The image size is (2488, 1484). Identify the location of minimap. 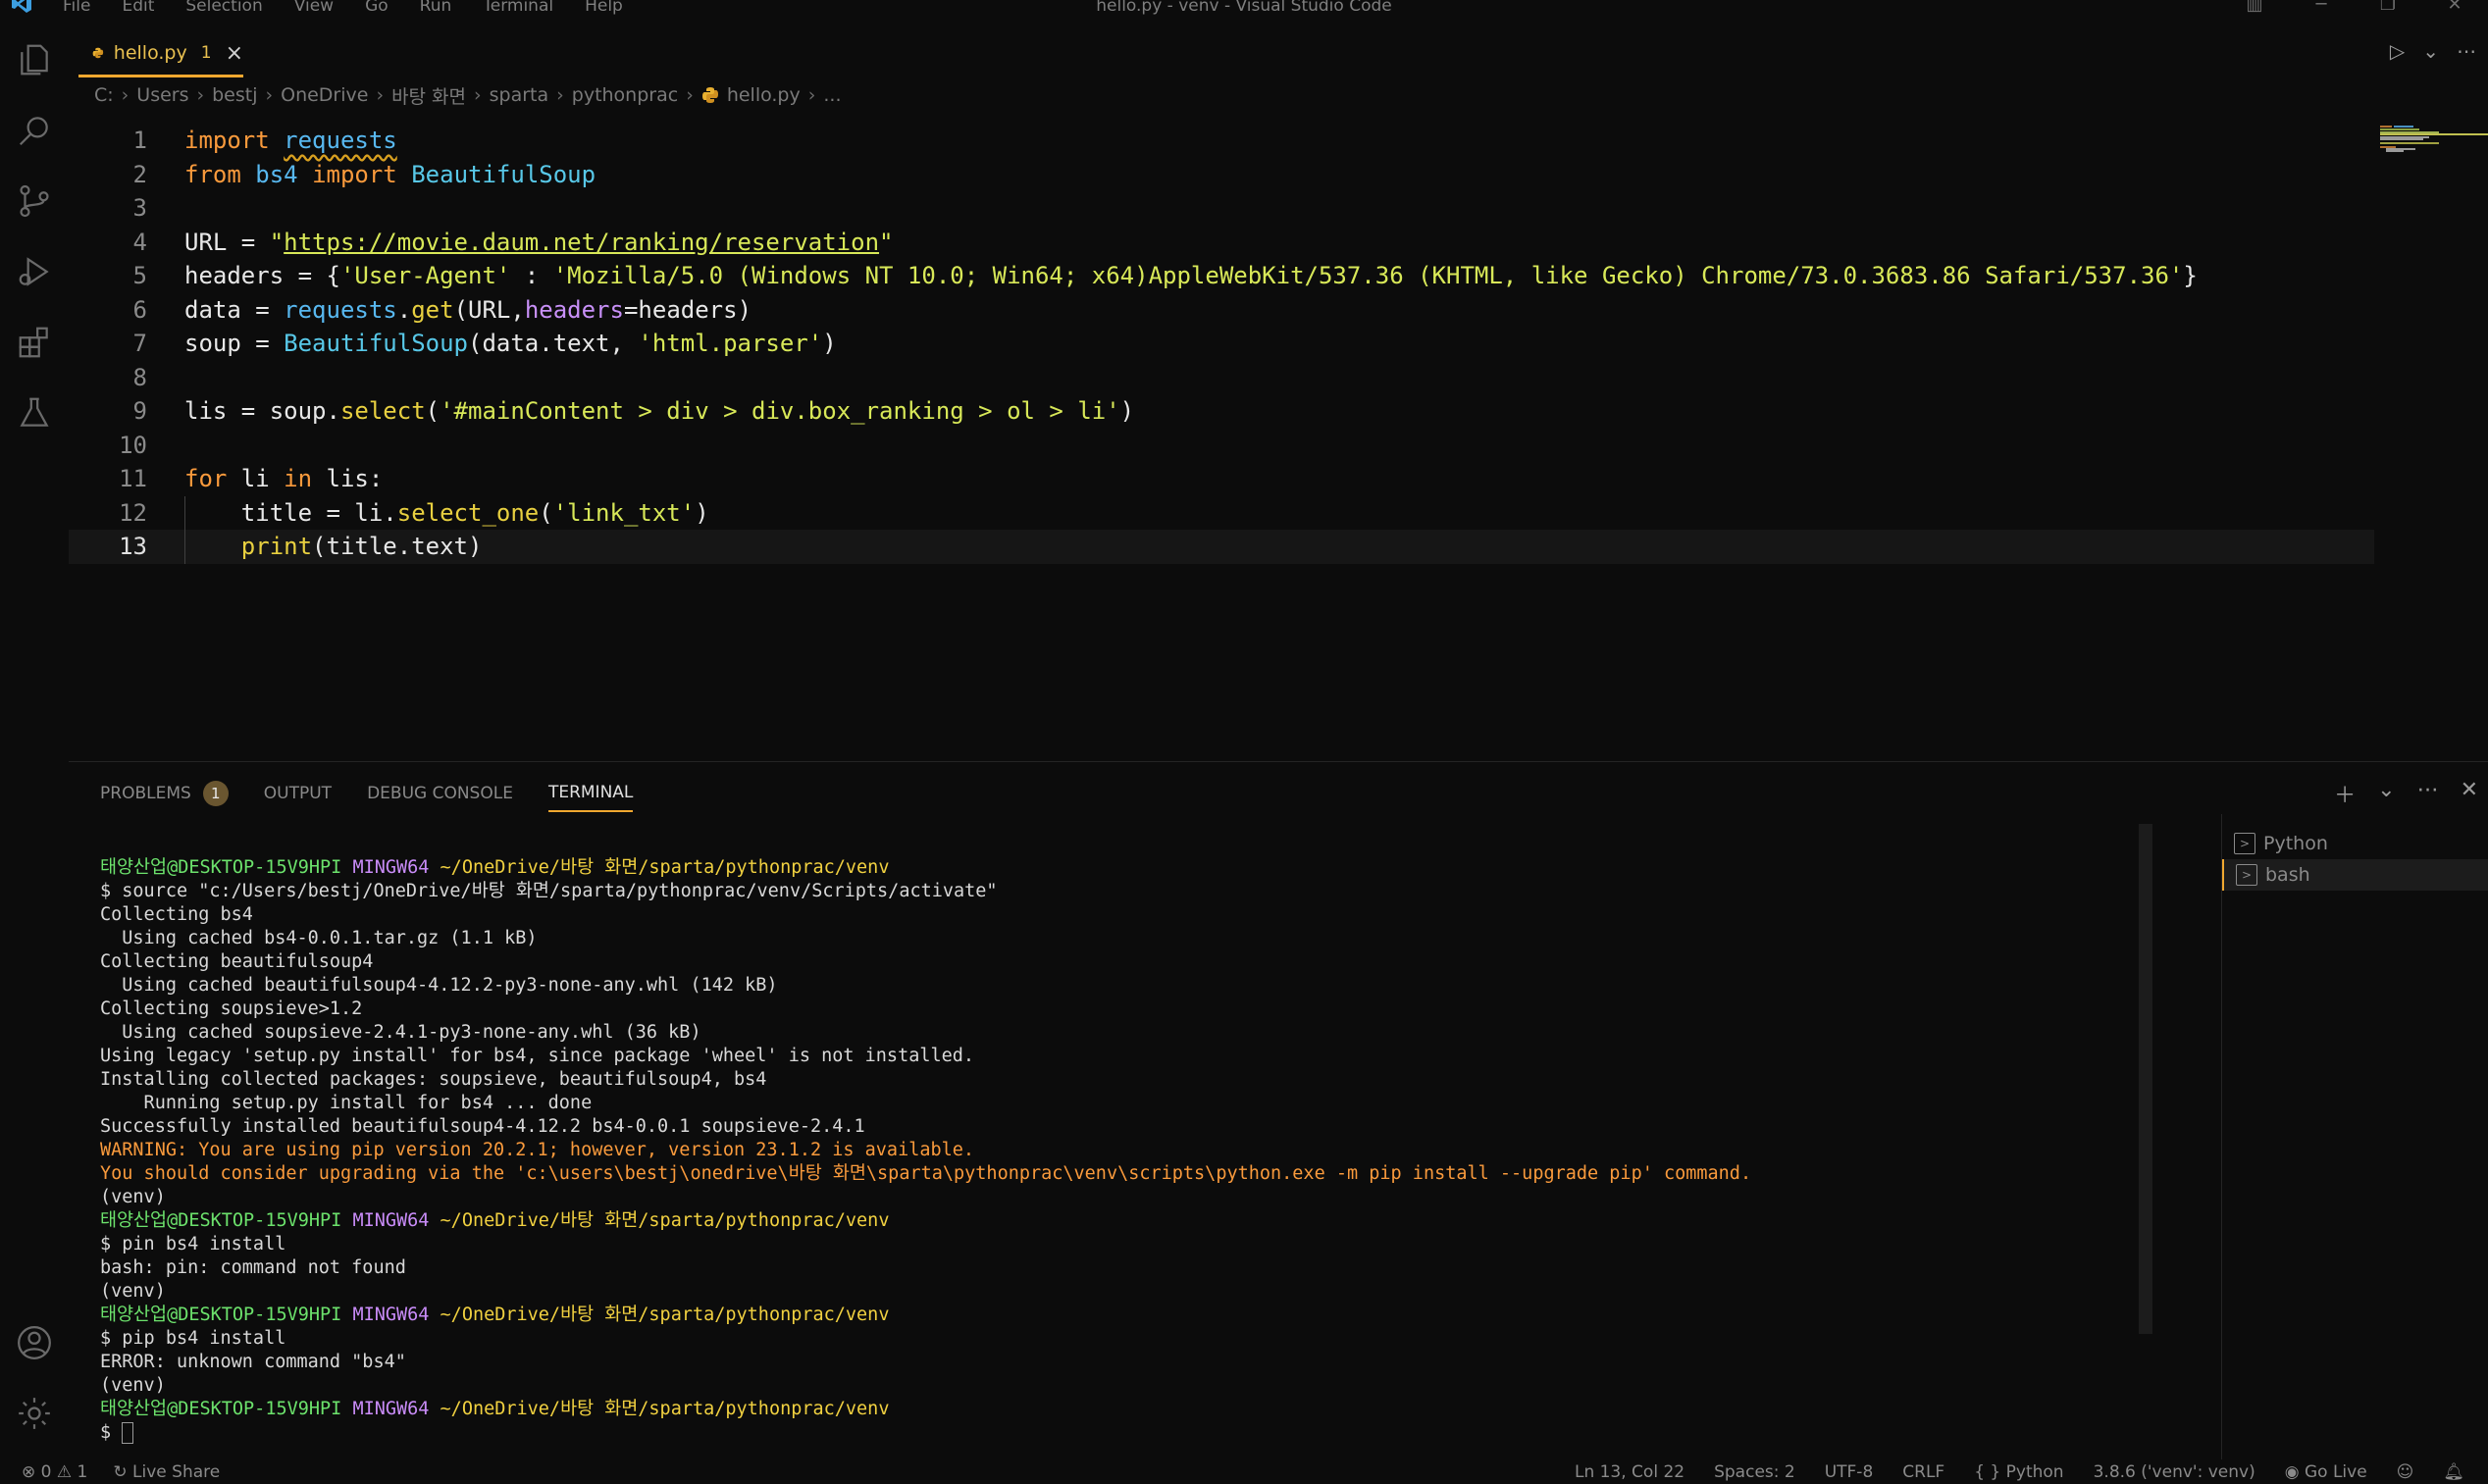
(2434, 139).